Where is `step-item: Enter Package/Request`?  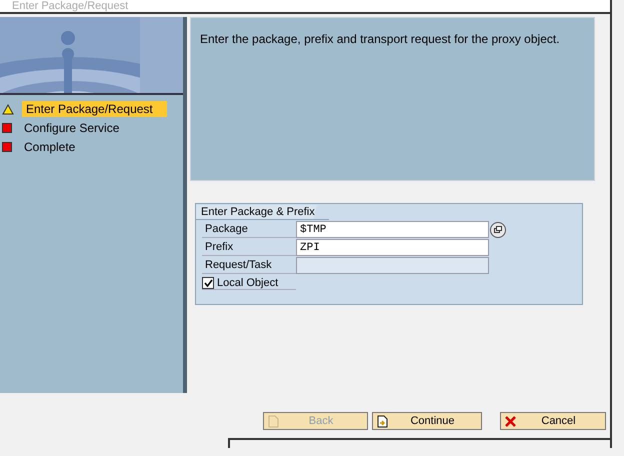 step-item: Enter Package/Request is located at coordinates (94, 109).